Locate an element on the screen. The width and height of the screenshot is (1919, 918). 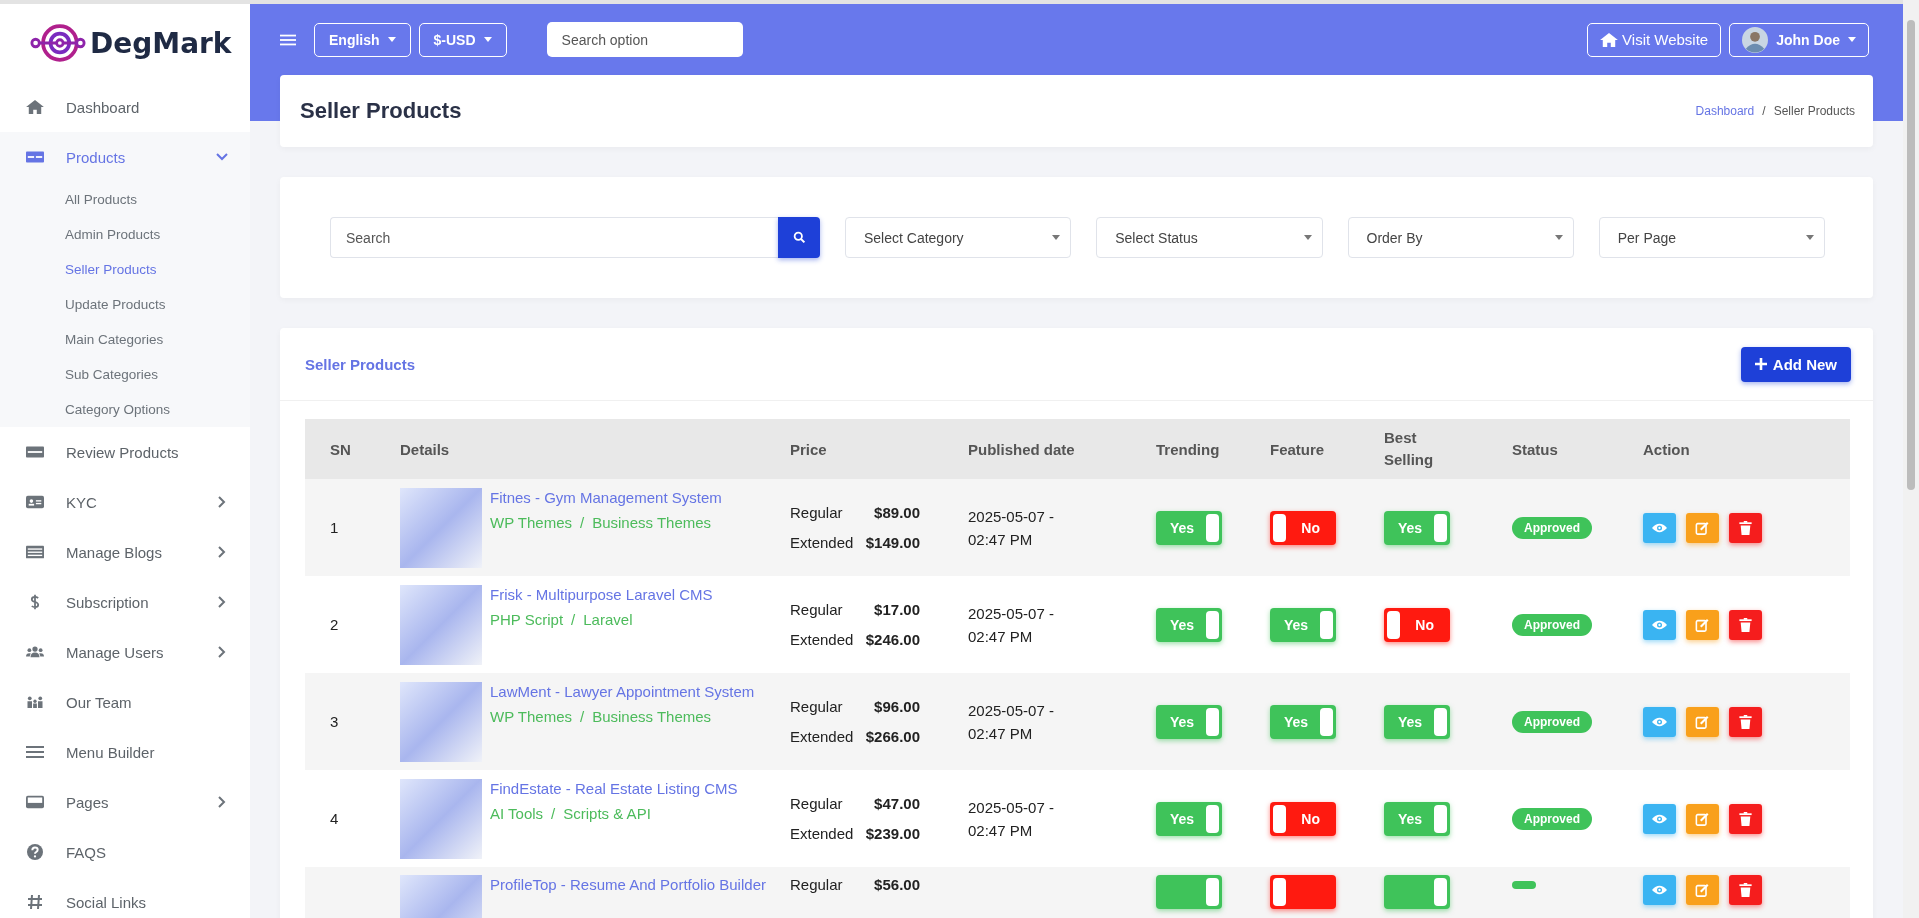
language-dropdown: English is located at coordinates (362, 39).